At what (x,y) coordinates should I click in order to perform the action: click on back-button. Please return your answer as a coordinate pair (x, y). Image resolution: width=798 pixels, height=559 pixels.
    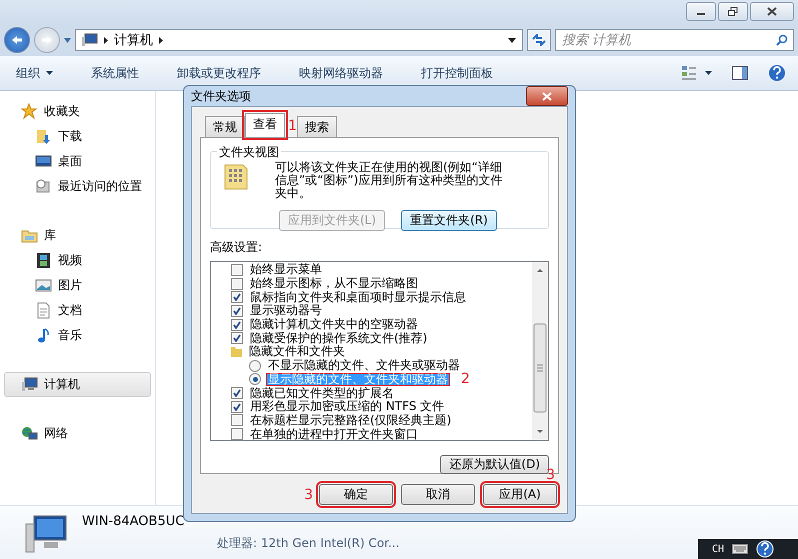
    Looking at the image, I should click on (17, 40).